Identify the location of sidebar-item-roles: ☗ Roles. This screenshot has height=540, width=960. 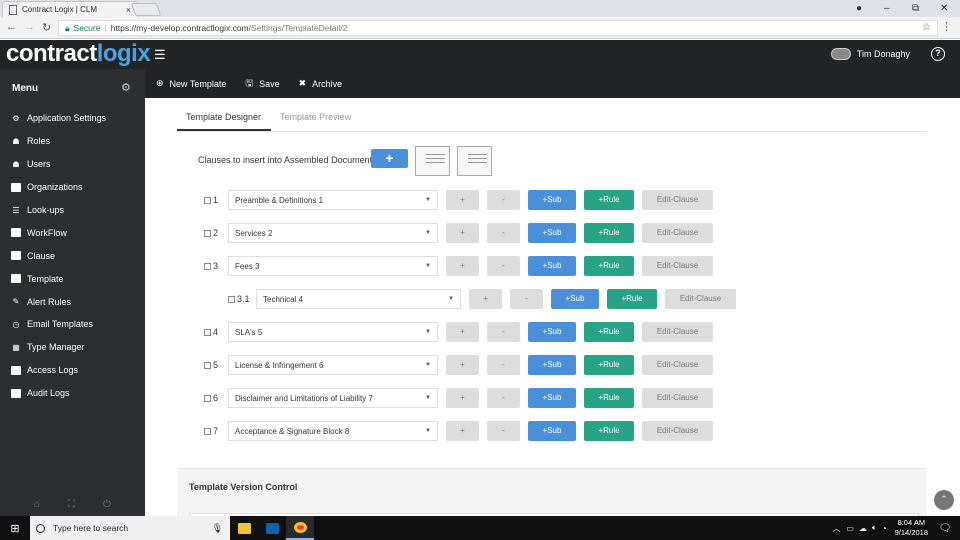
(72, 141).